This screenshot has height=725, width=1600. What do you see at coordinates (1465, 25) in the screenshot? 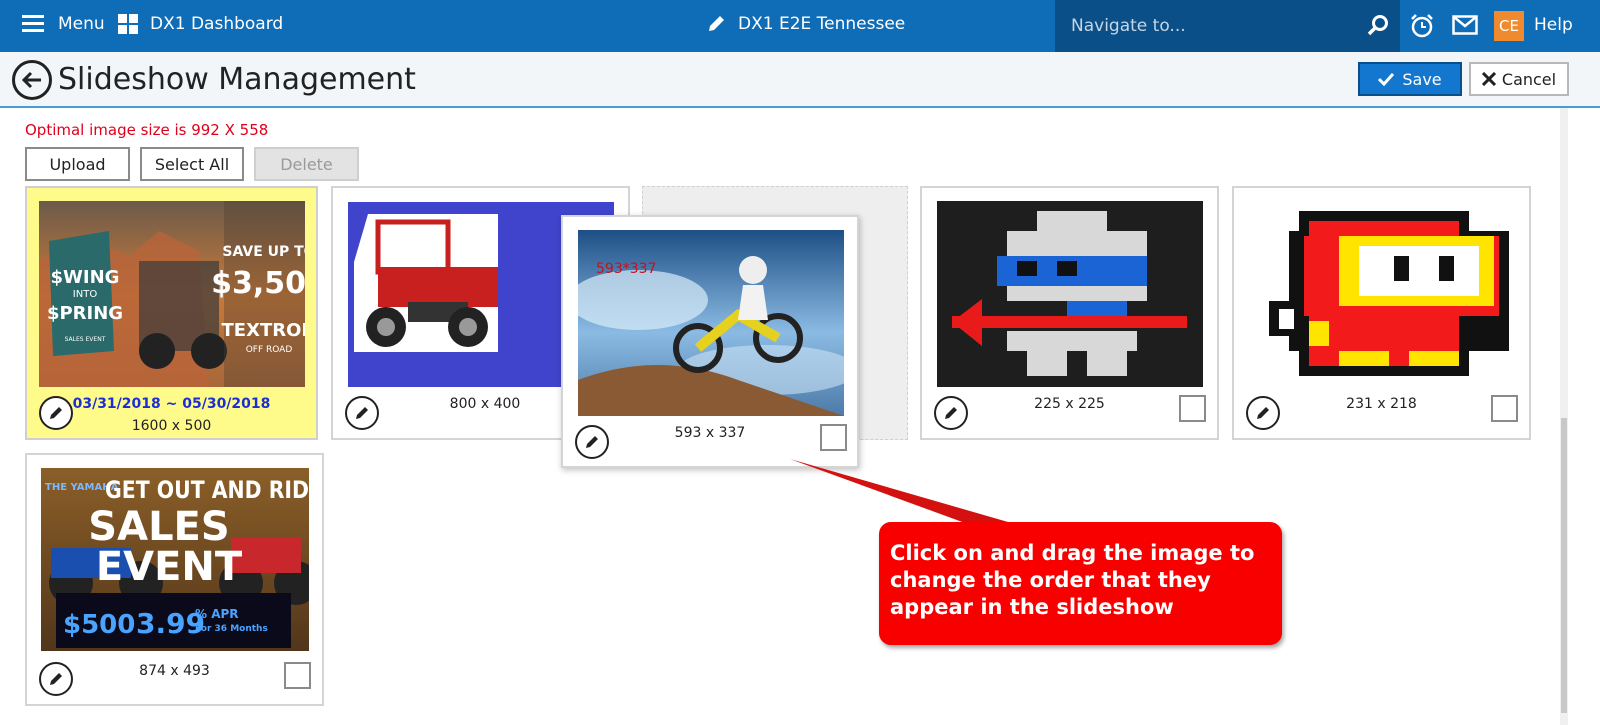
I see `mail-icon` at bounding box center [1465, 25].